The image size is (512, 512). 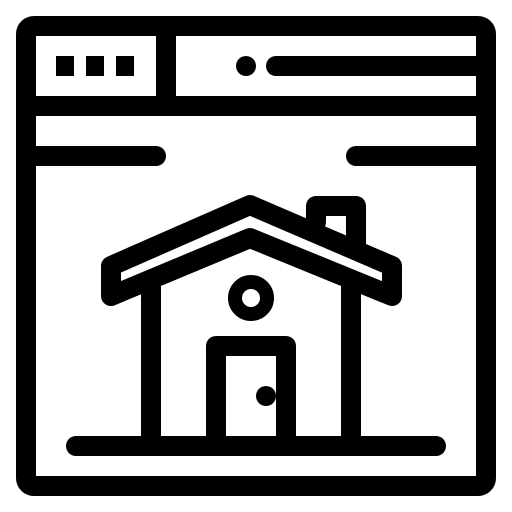 I want to click on address-dot-icon, so click(x=246, y=66).